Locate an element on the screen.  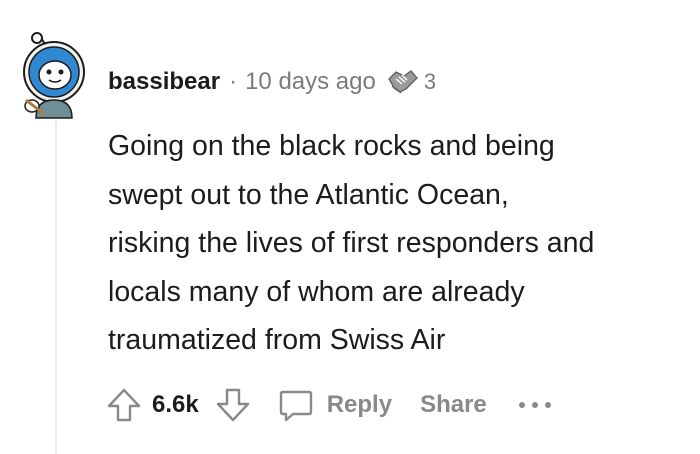
vote-score: 6.6k is located at coordinates (175, 404).